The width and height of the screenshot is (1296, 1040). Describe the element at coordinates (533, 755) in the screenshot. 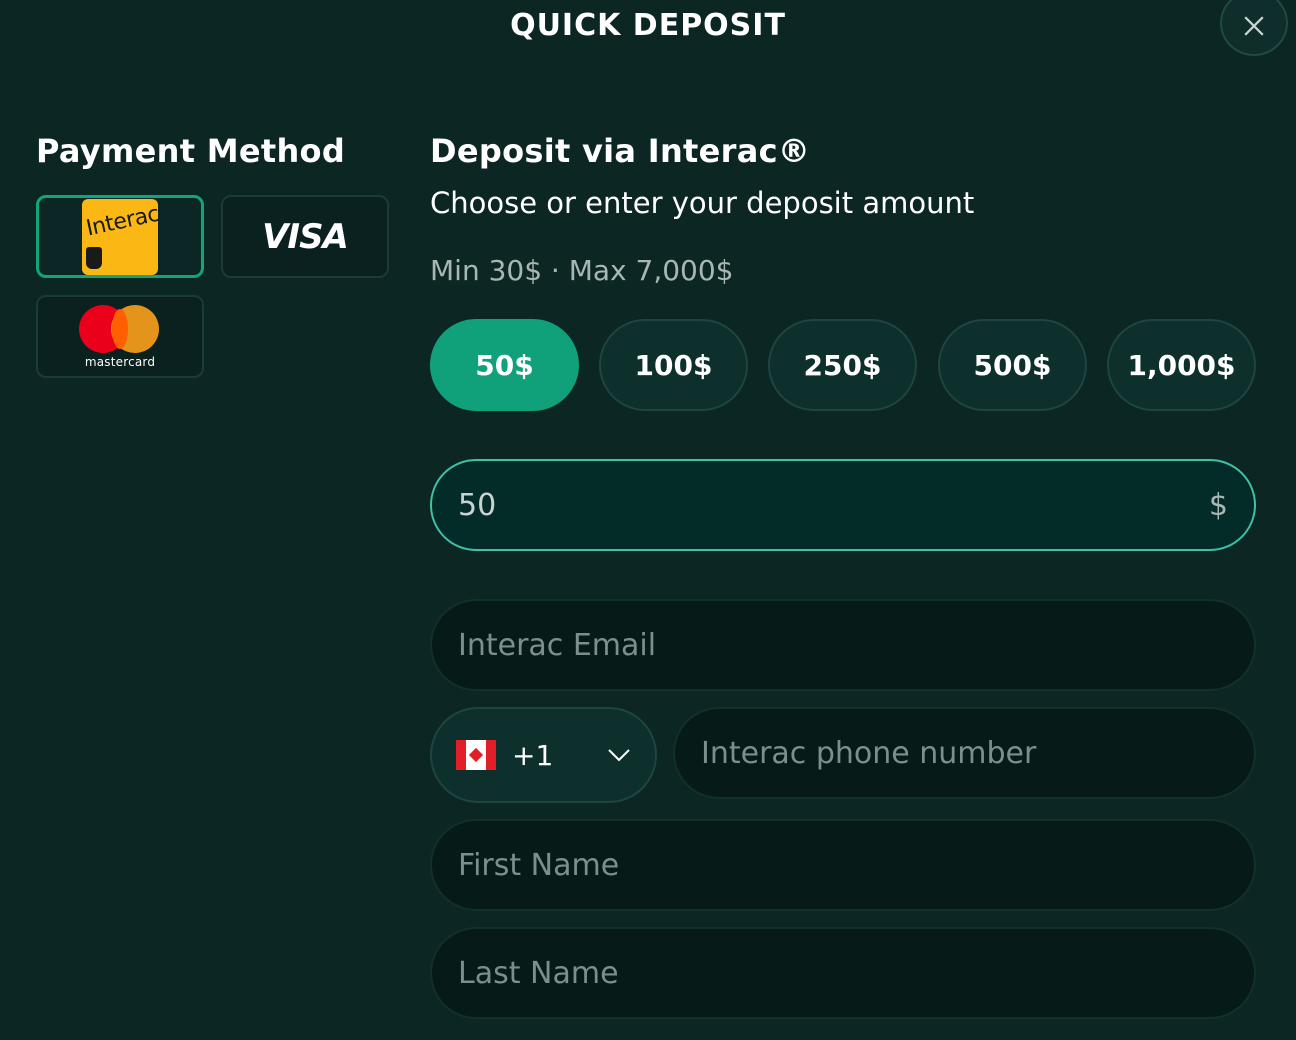

I see `country-dial-code: +1` at that location.